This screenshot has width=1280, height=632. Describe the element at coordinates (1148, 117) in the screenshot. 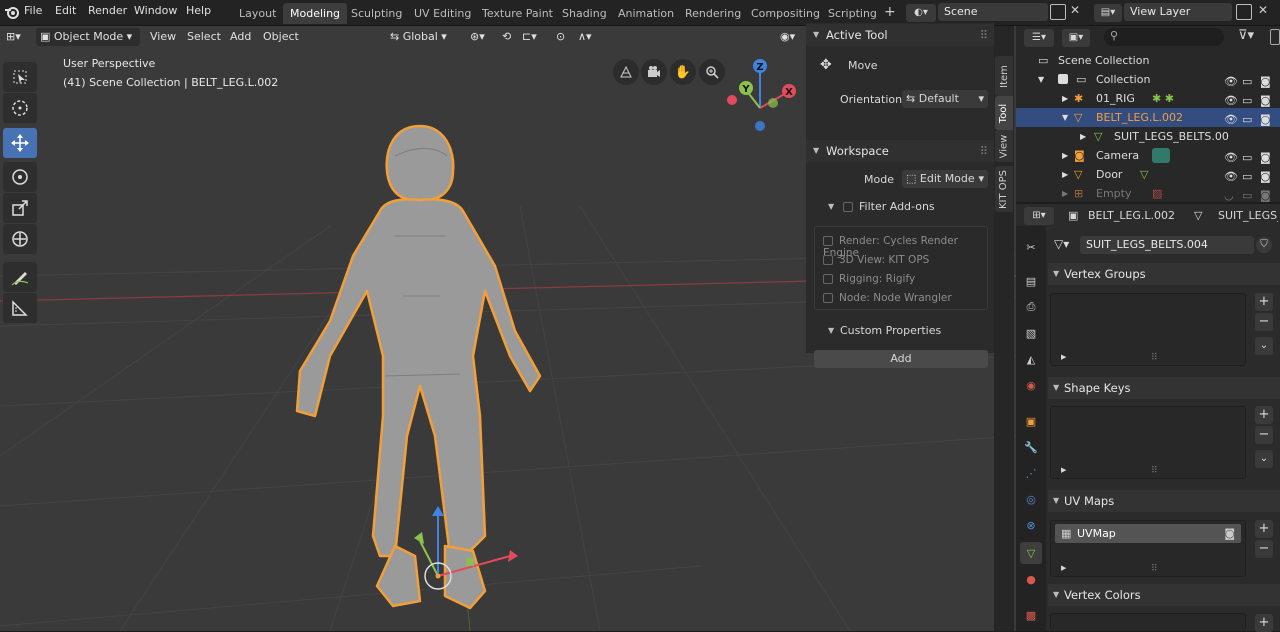

I see `outliner-row-belt-leg: ▼ ▽ BELT_LEG.L.002 👁 ▭ ◙` at that location.